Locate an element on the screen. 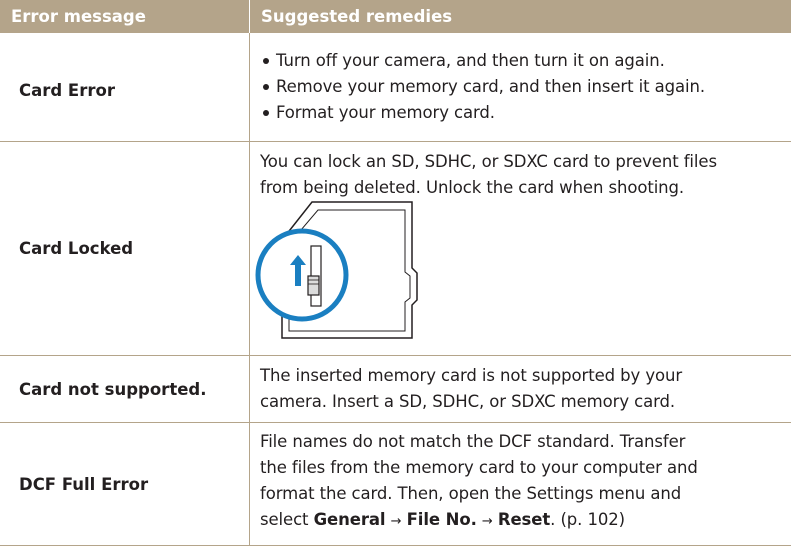 This screenshot has height=546, width=791. header-error-message: Error message is located at coordinates (78, 16).